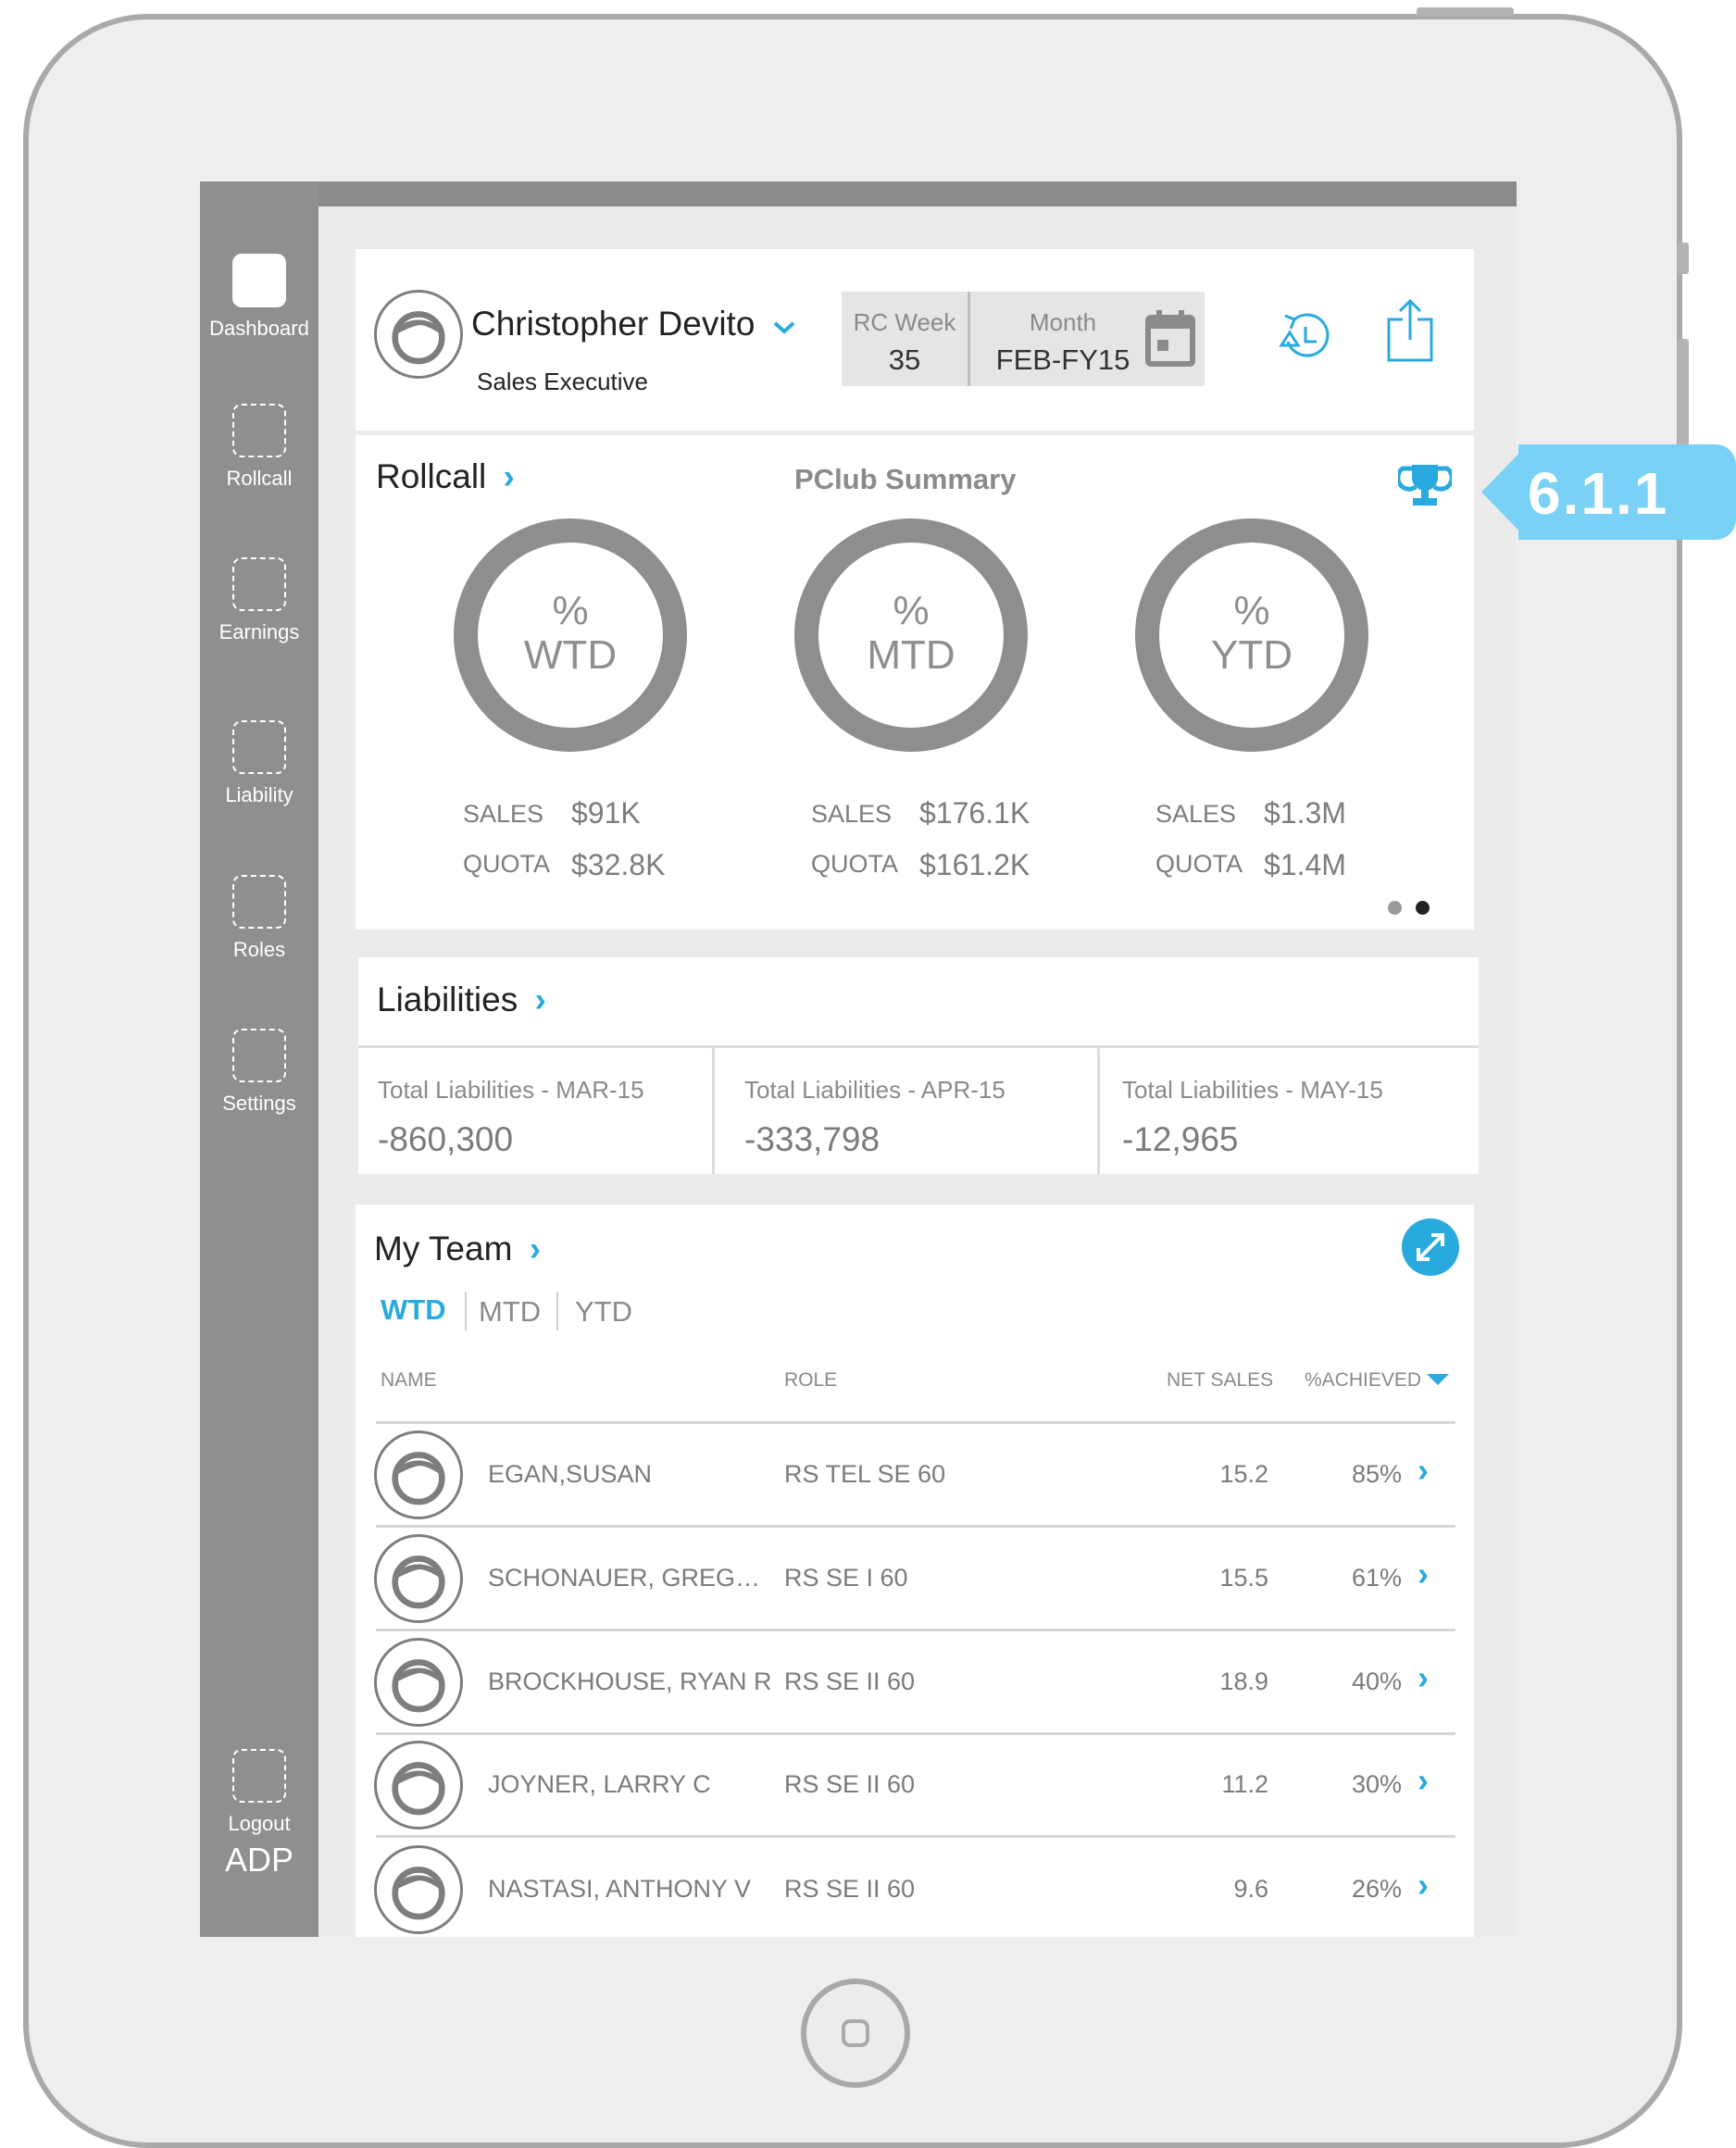  I want to click on sidebar-item-dashboard: Dashboard, so click(259, 297).